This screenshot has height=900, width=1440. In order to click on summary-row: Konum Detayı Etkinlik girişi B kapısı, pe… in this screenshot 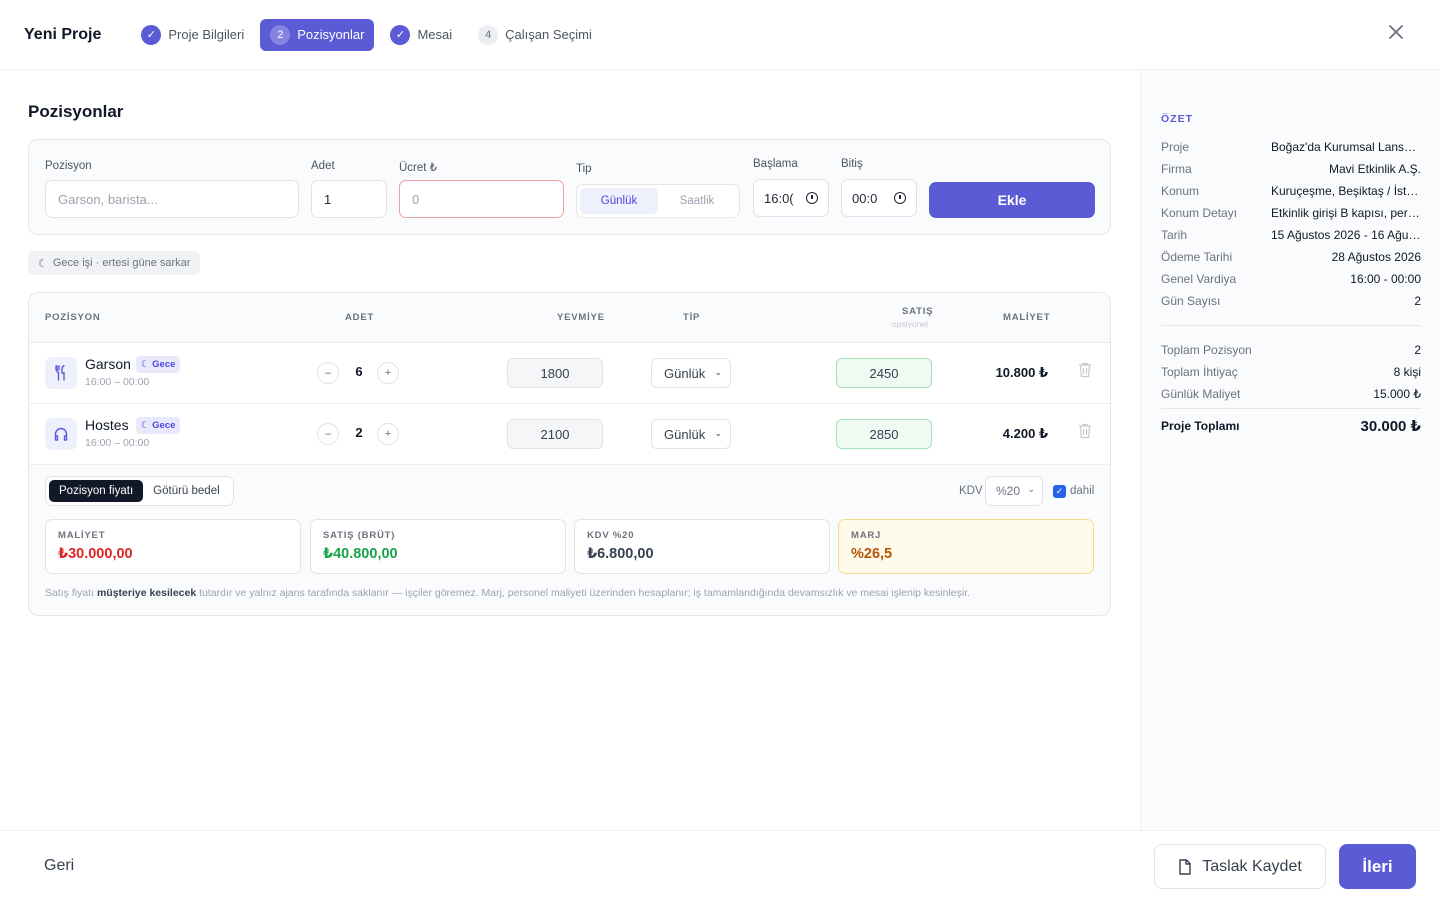, I will do `click(1291, 213)`.